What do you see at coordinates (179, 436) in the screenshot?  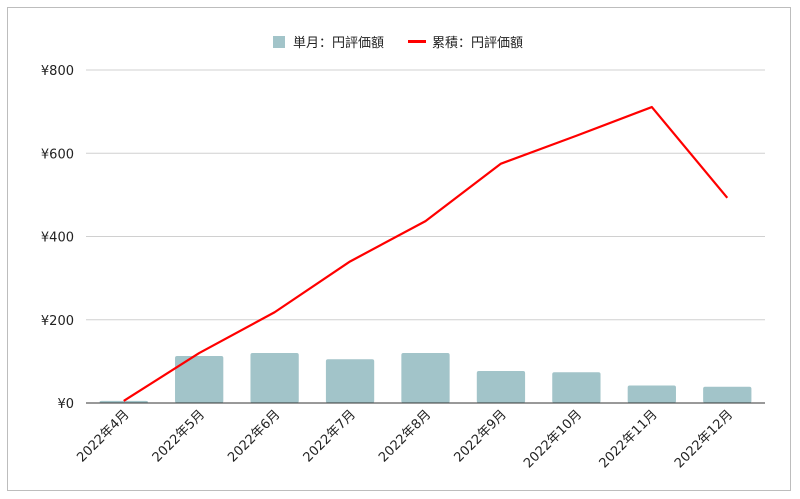 I see `x-tick-label: 2022年5月` at bounding box center [179, 436].